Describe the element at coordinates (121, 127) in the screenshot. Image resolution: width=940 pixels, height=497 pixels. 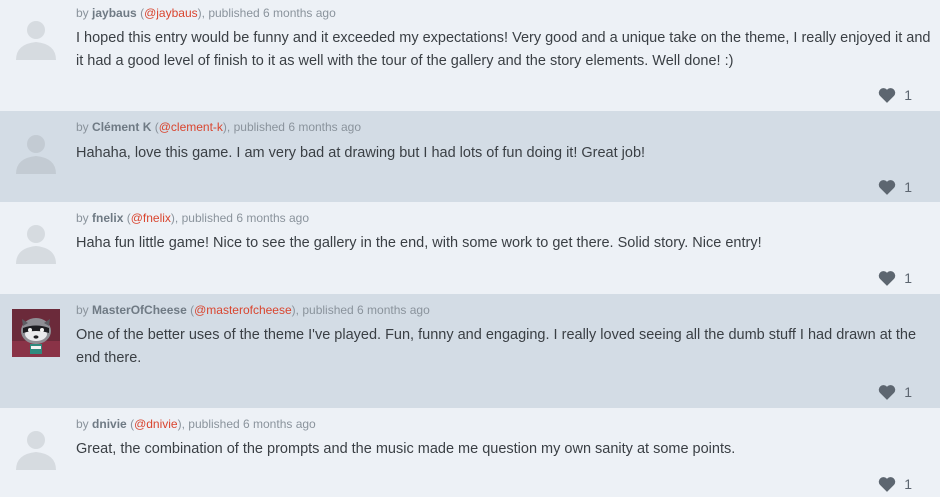
I see `author-name: Clément K` at that location.